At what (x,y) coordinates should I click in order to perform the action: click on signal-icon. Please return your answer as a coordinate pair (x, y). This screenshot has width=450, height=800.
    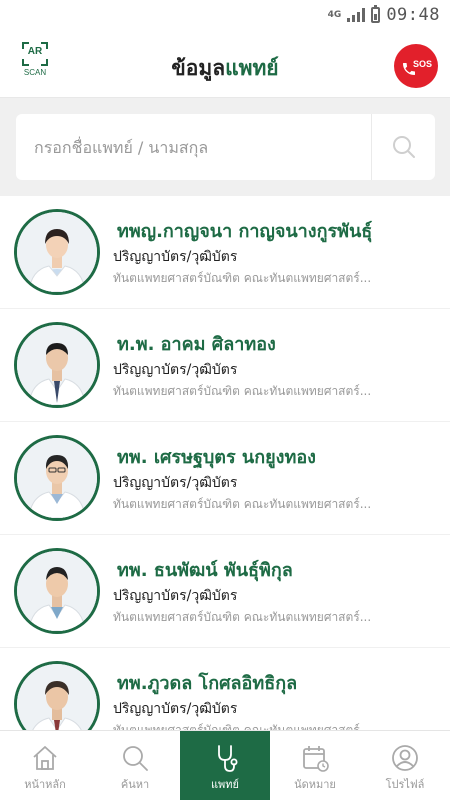
    Looking at the image, I should click on (356, 15).